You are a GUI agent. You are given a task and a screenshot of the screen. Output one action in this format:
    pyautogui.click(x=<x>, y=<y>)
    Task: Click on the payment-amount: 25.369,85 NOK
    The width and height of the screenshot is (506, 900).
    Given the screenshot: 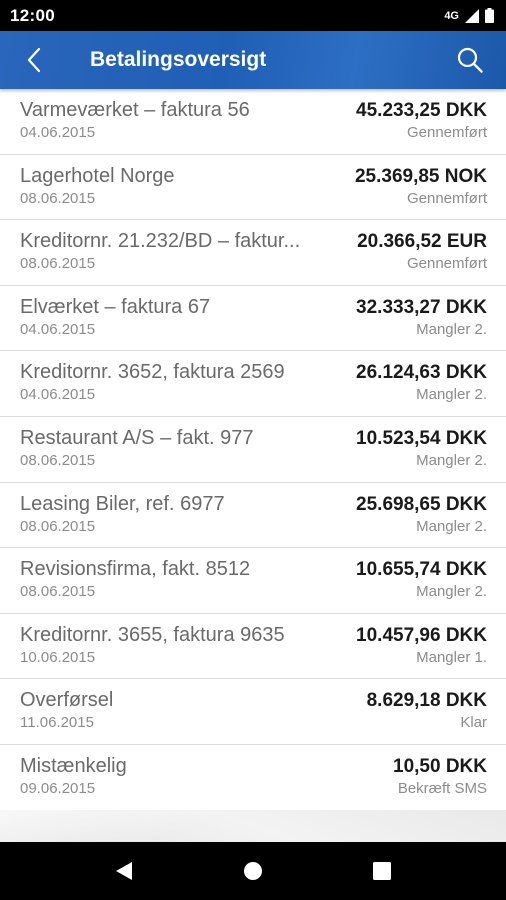 What is the action you would take?
    pyautogui.click(x=420, y=176)
    